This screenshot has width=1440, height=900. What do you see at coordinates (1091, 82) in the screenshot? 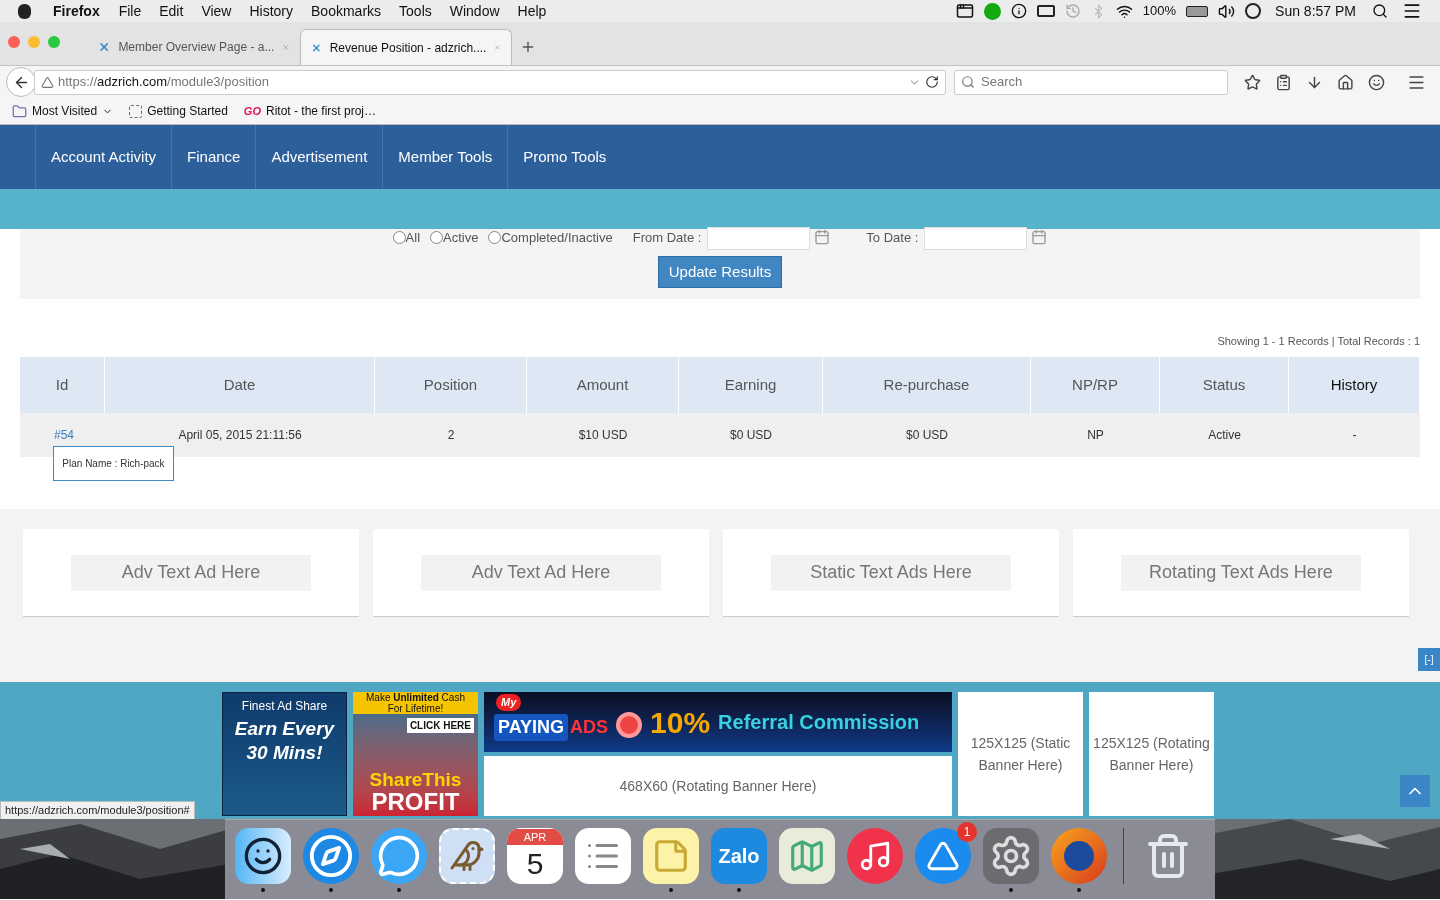
I see `search-field: Search` at bounding box center [1091, 82].